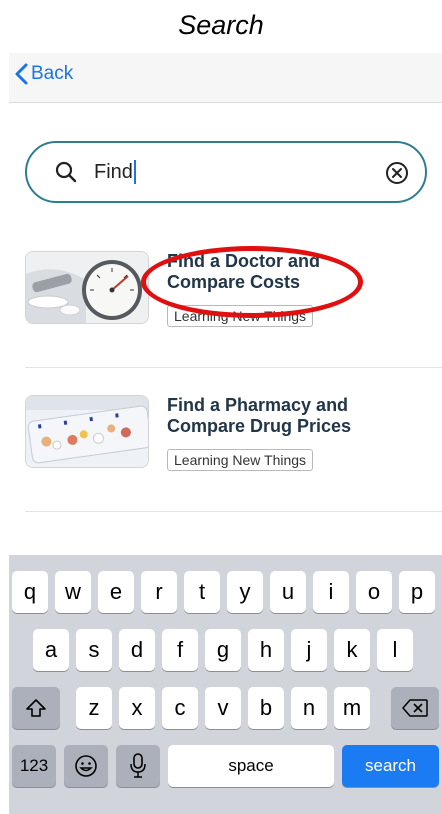 This screenshot has width=442, height=814. Describe the element at coordinates (240, 460) in the screenshot. I see `category-tag: Learning New Things` at that location.